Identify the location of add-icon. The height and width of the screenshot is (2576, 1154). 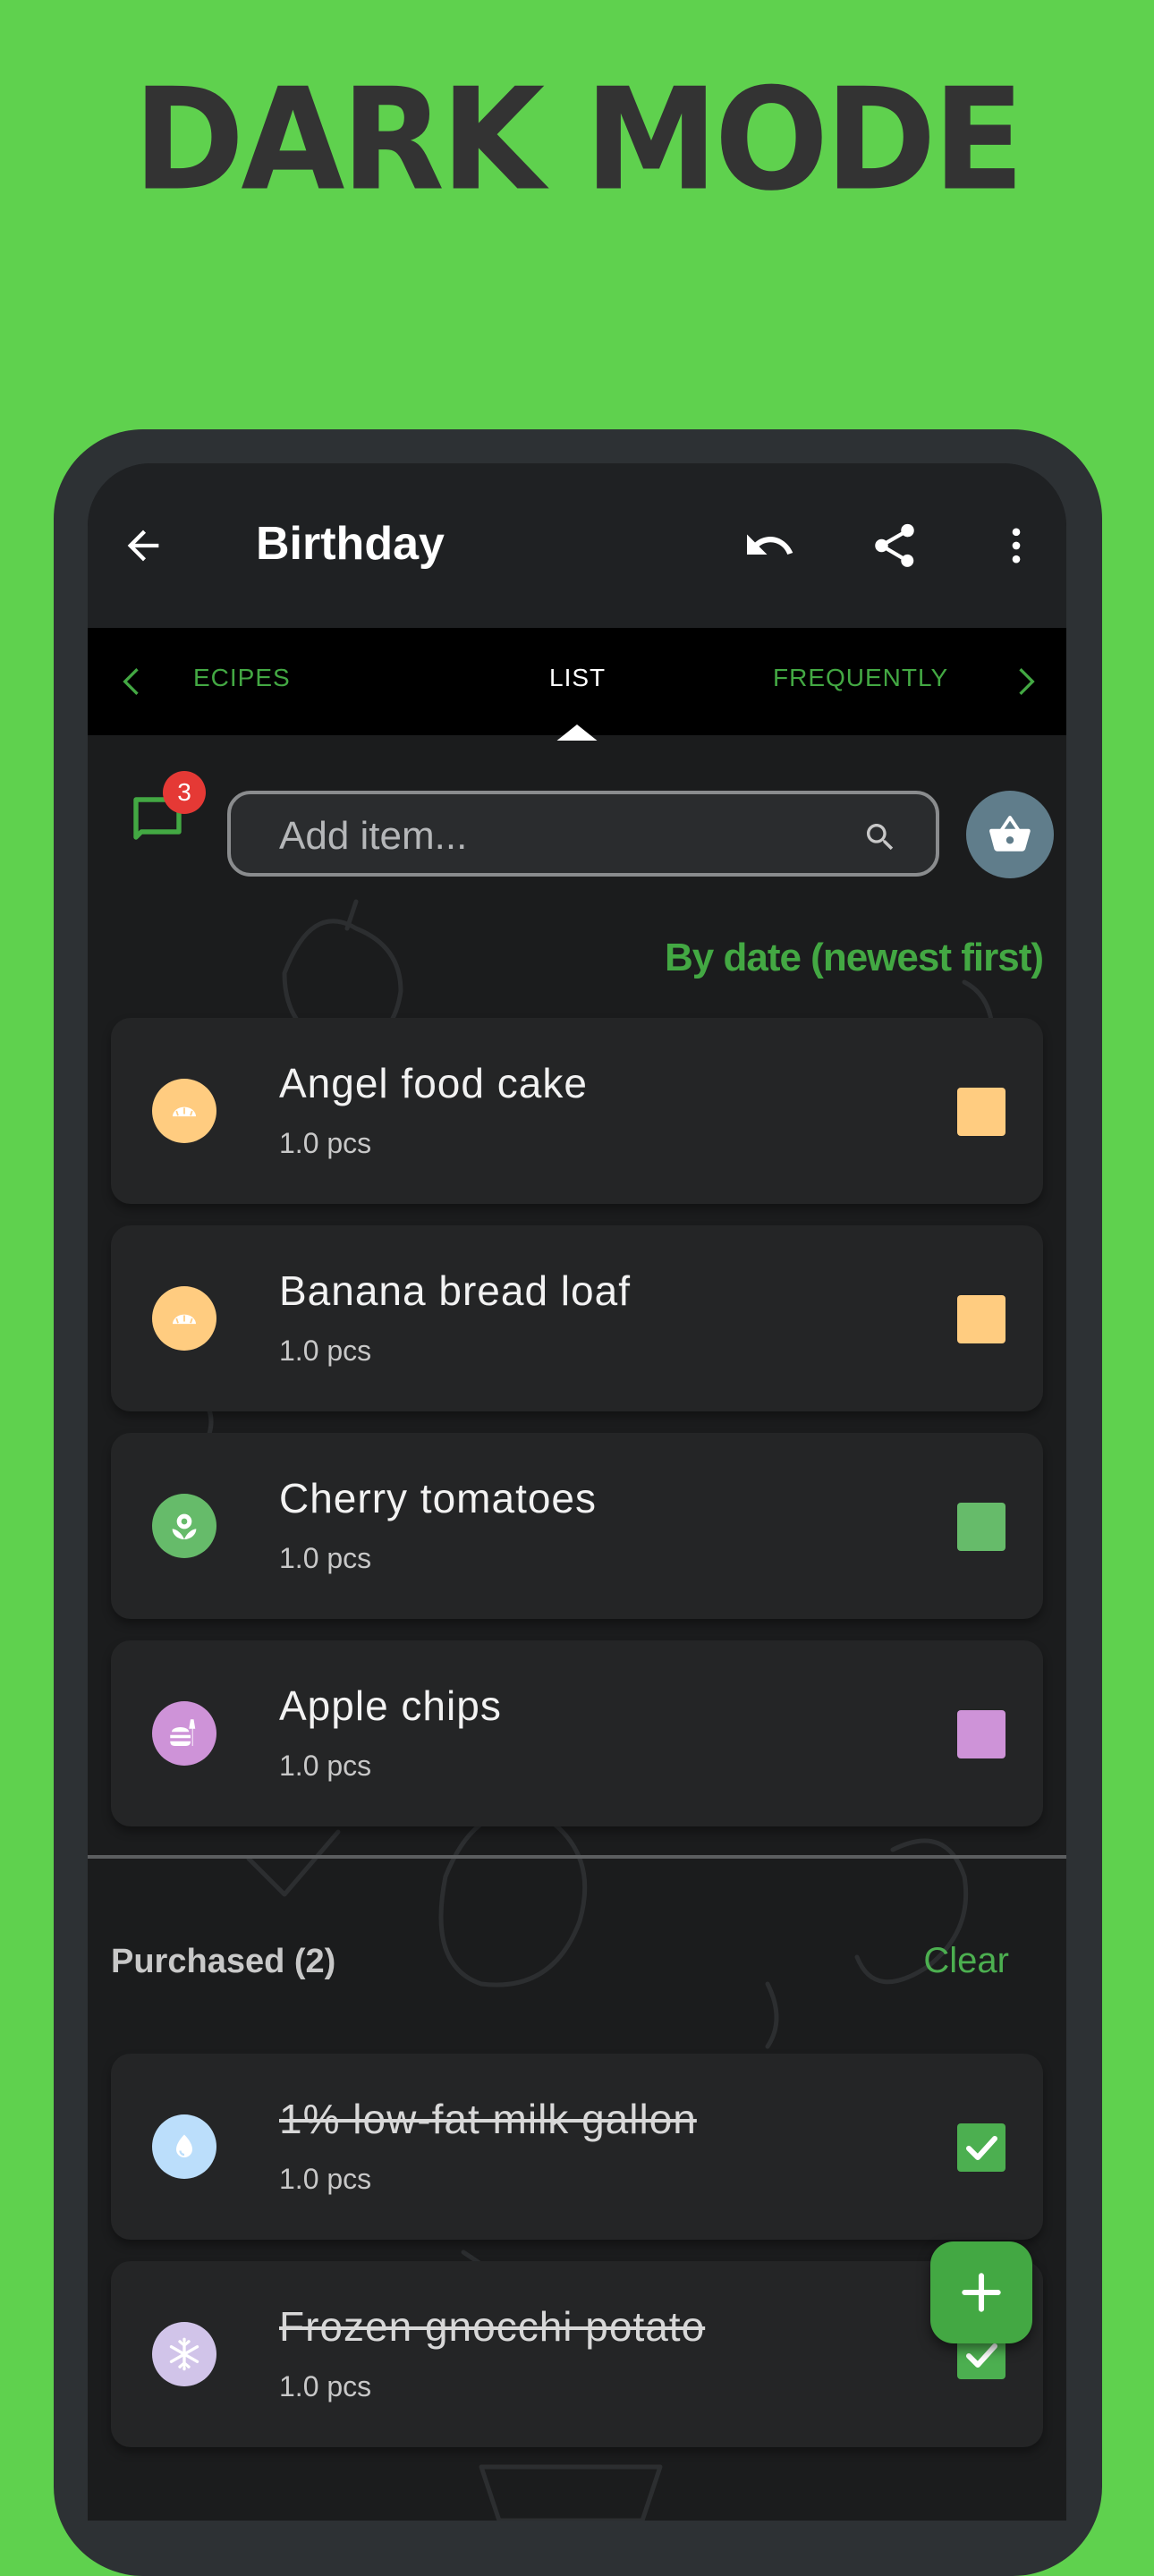
(981, 2292).